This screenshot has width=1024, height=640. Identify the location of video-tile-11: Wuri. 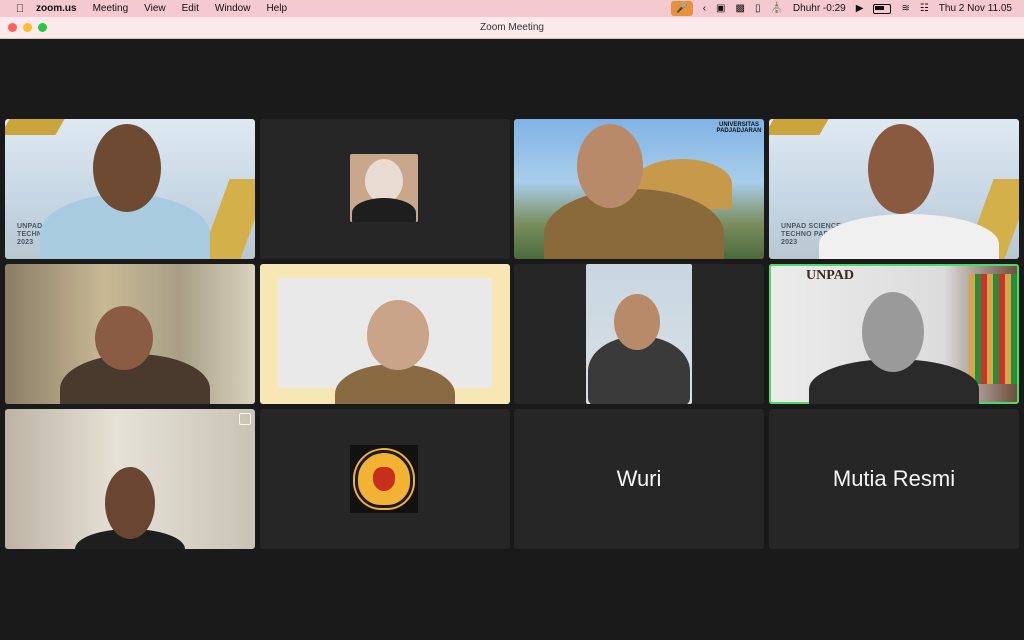
(639, 479).